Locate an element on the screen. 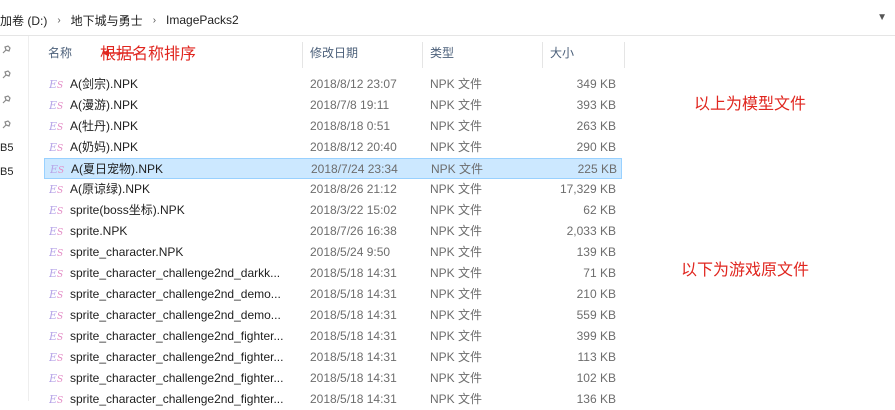 This screenshot has height=410, width=895. file-name: A(原谅绿).NPK is located at coordinates (110, 189).